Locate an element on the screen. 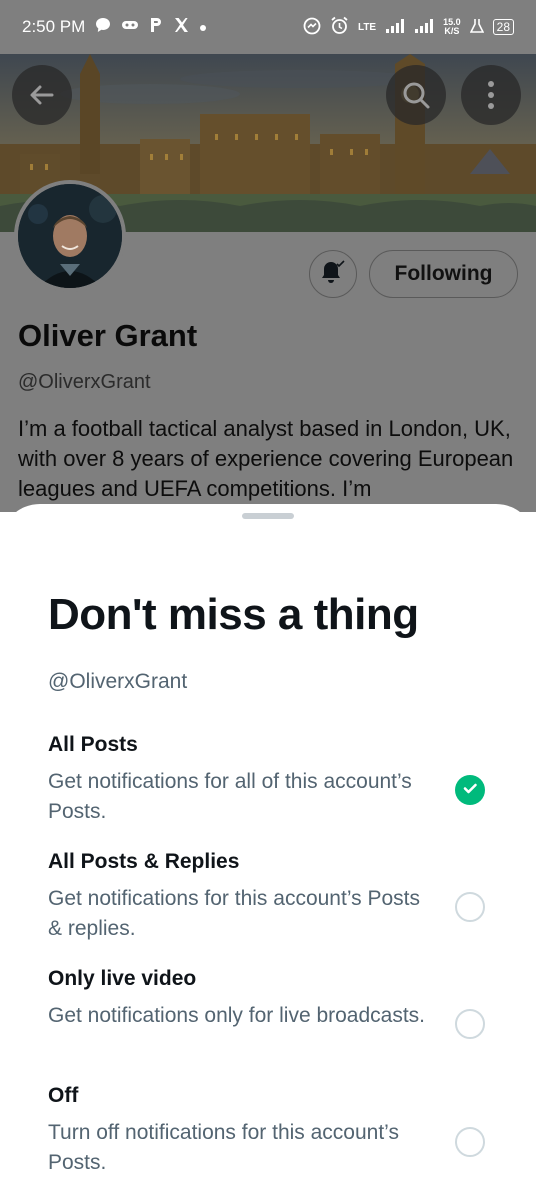 The height and width of the screenshot is (1199, 536). x-app-icon is located at coordinates (181, 27).